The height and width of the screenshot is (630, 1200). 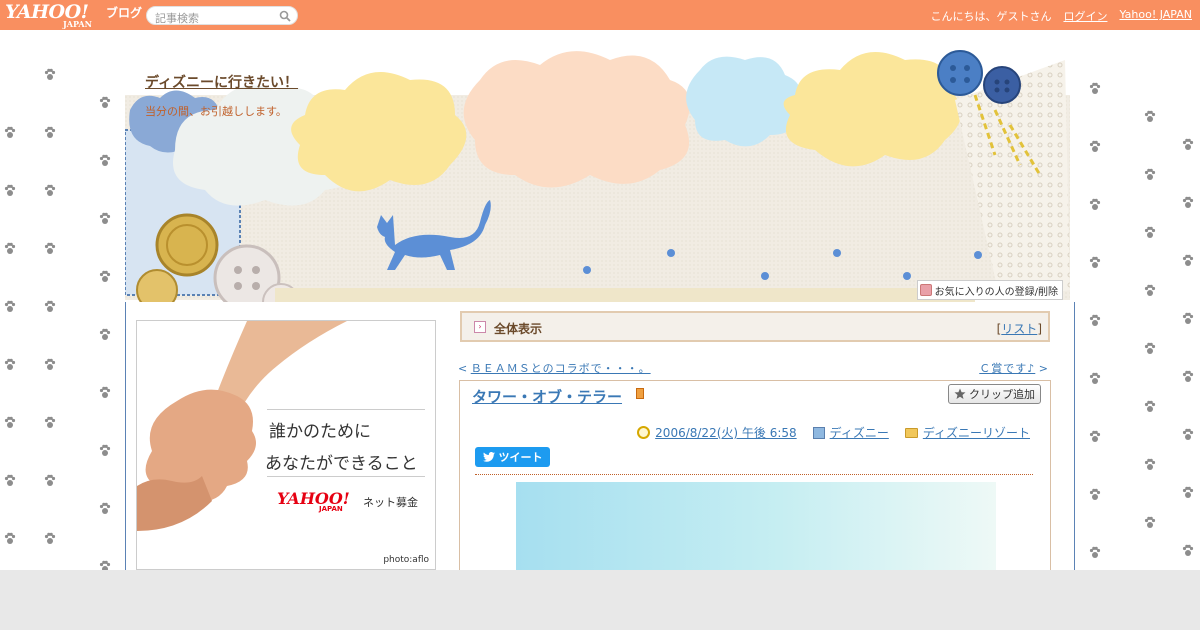 I want to click on favorite-register-button: お気に入りの人の登録/削除, so click(x=989, y=290).